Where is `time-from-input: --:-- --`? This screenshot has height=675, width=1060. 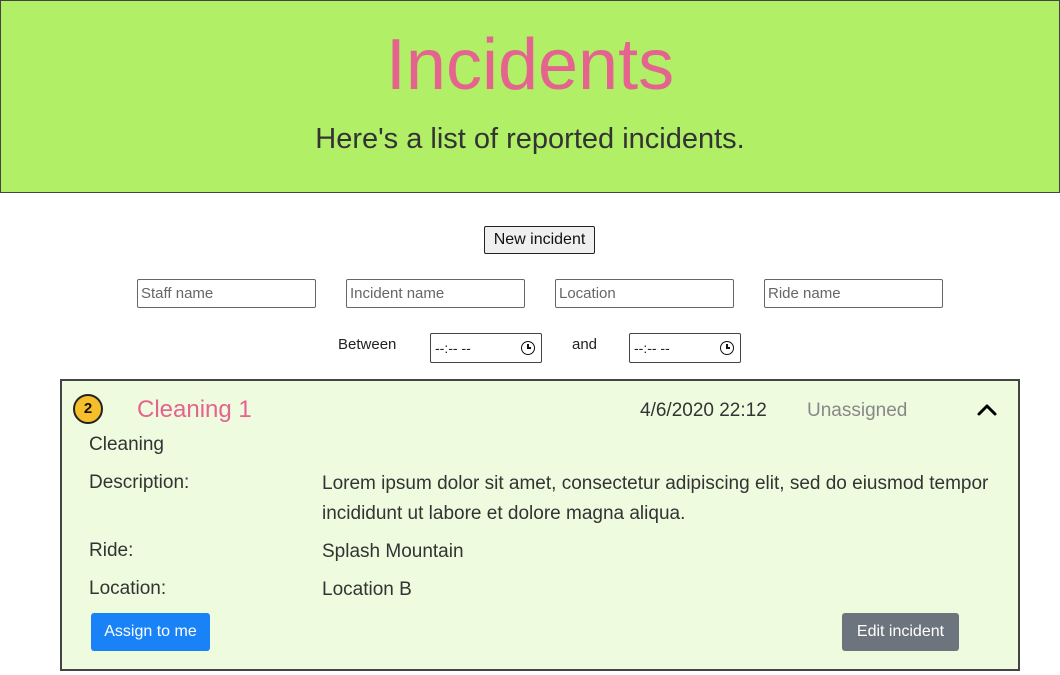
time-from-input: --:-- -- is located at coordinates (486, 348).